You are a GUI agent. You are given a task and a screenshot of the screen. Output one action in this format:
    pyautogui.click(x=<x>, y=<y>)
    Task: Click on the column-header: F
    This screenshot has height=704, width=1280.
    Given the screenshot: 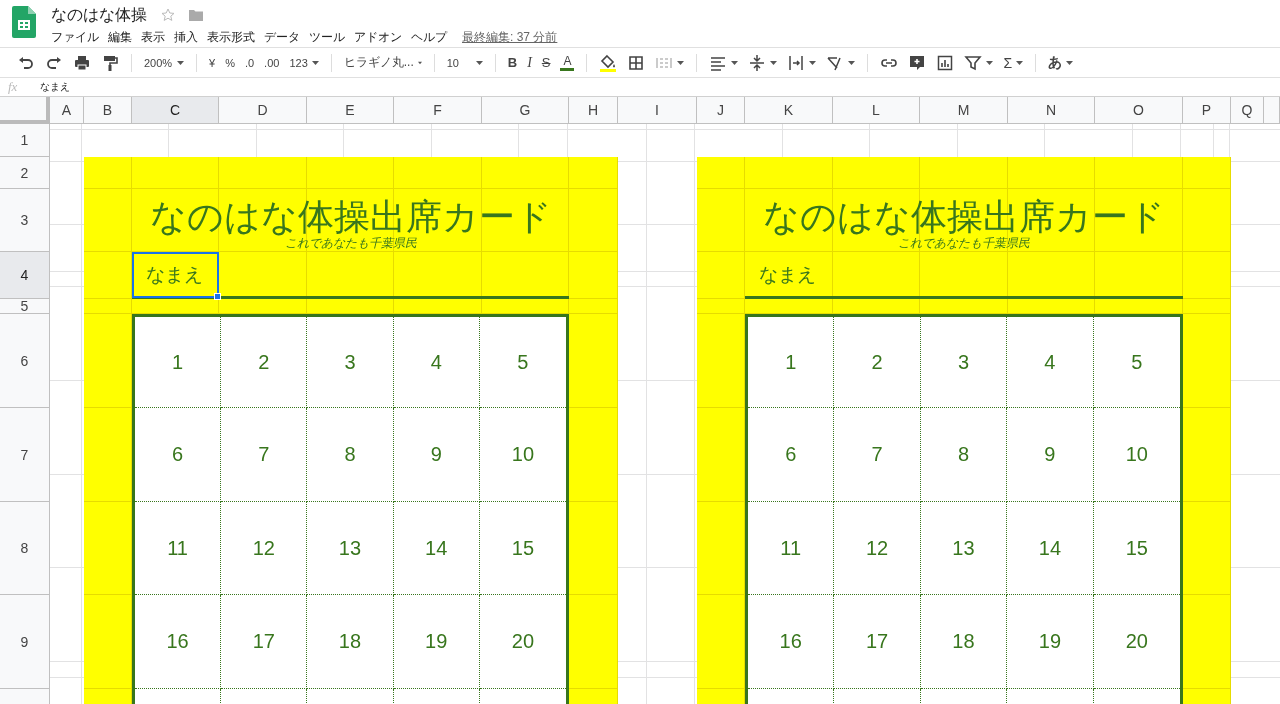 What is the action you would take?
    pyautogui.click(x=438, y=110)
    